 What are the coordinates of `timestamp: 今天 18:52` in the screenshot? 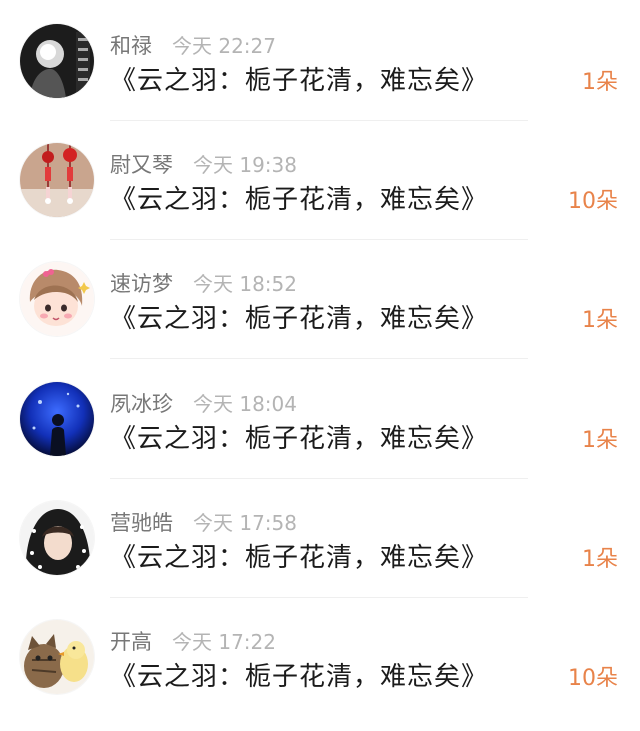 It's located at (245, 284).